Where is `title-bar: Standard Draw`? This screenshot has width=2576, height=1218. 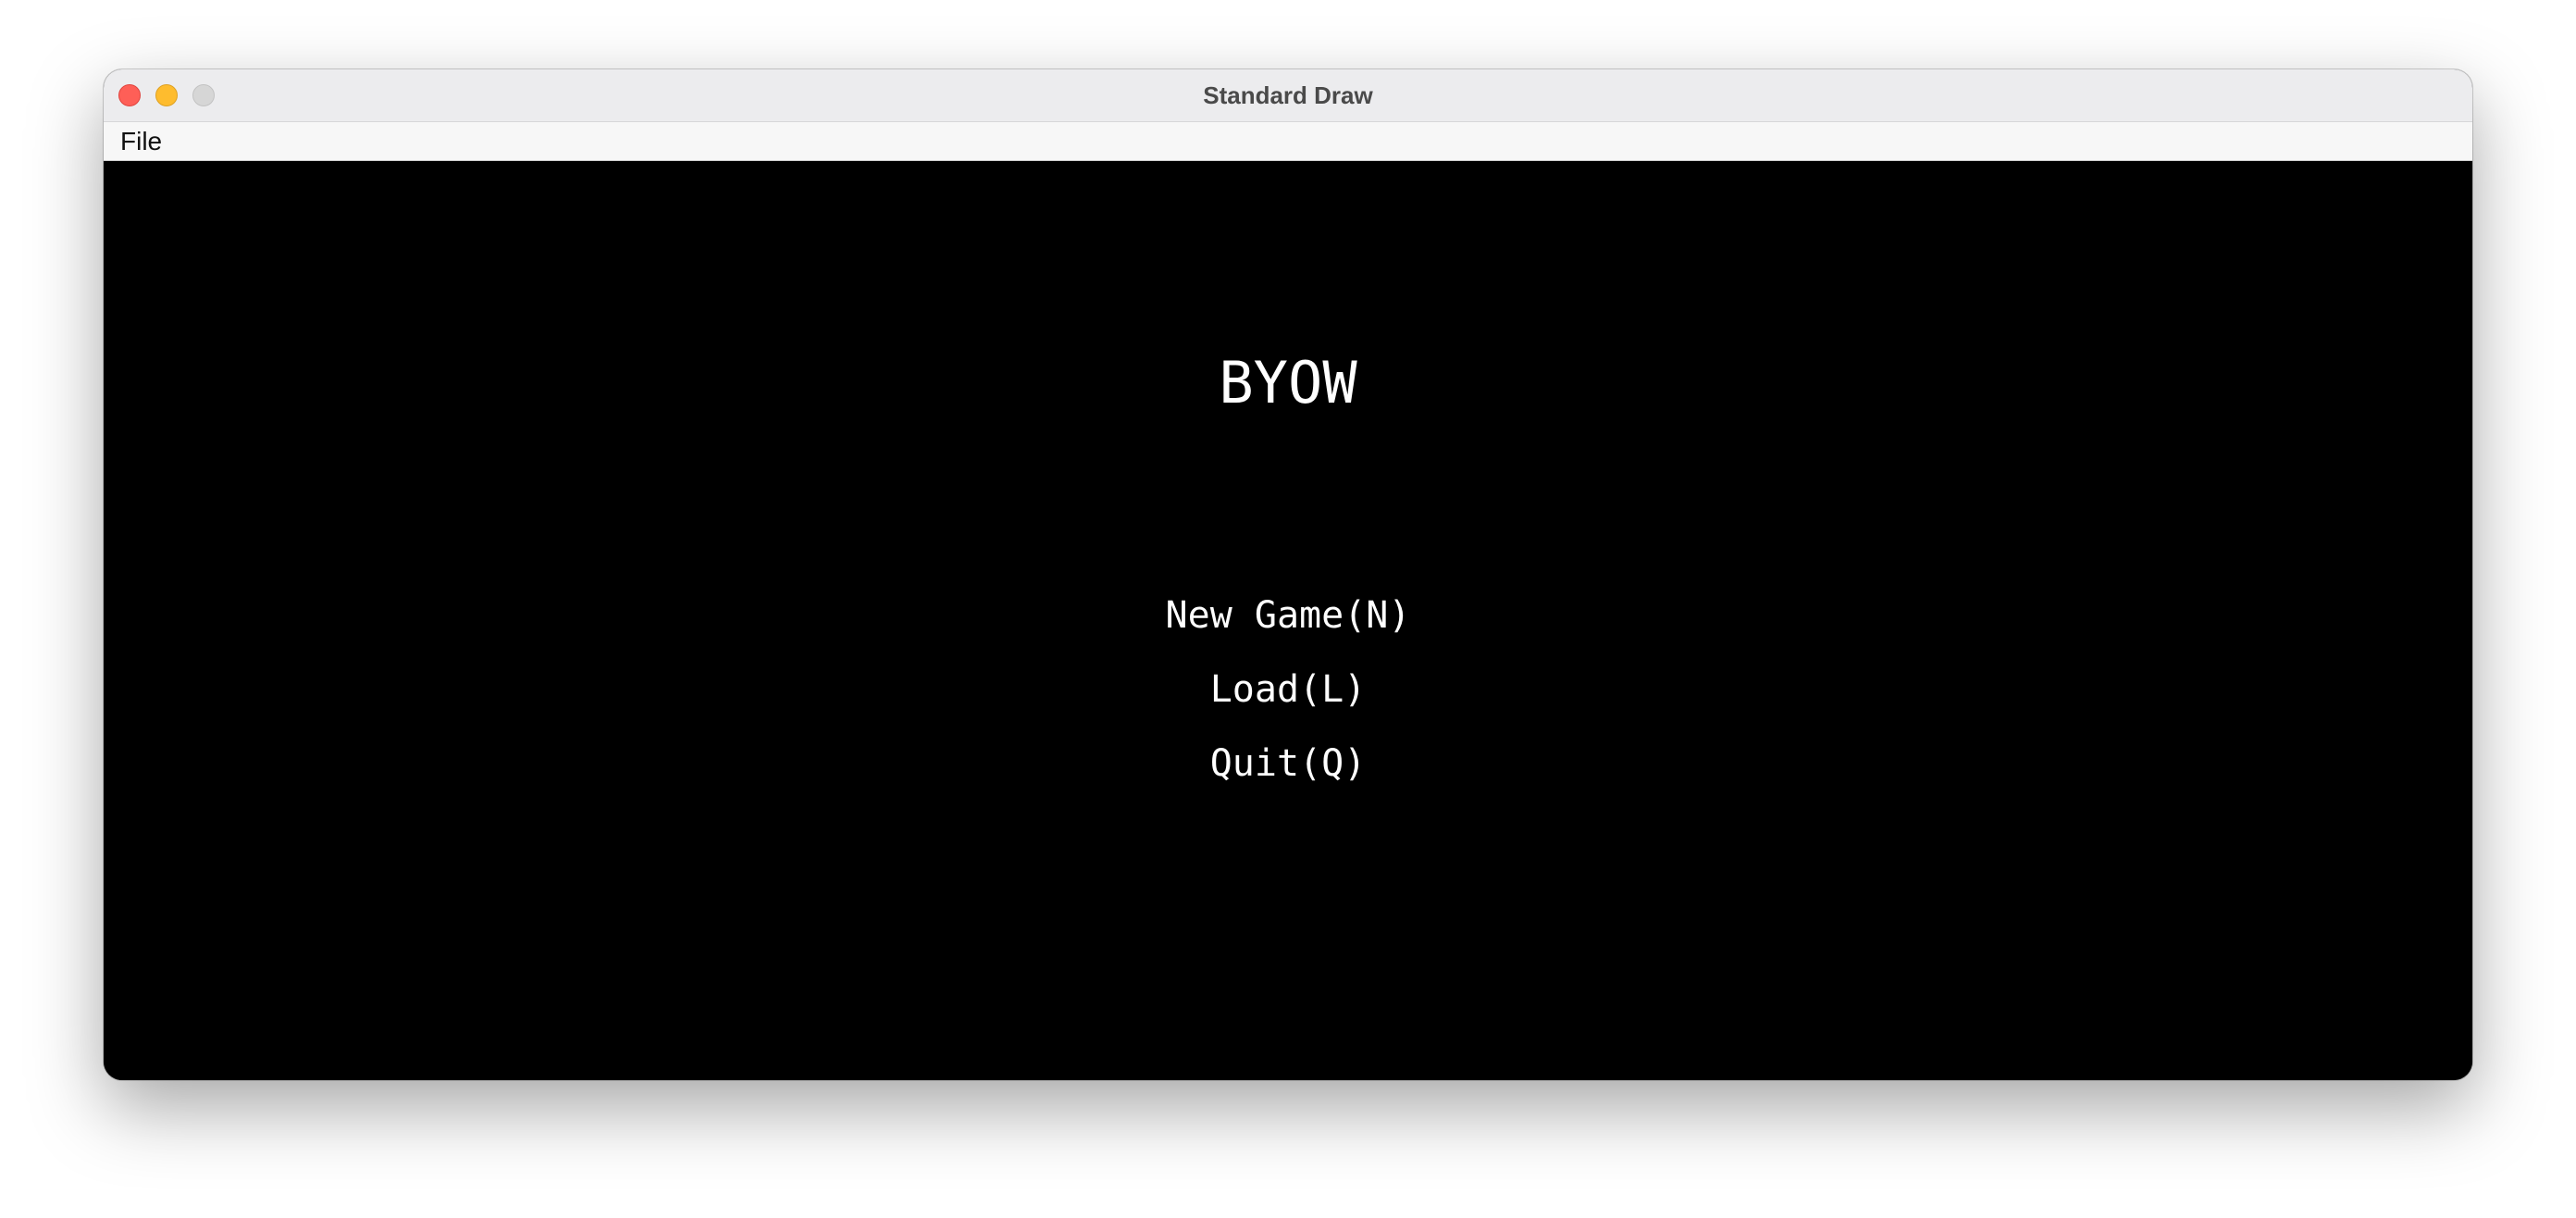
title-bar: Standard Draw is located at coordinates (1288, 95).